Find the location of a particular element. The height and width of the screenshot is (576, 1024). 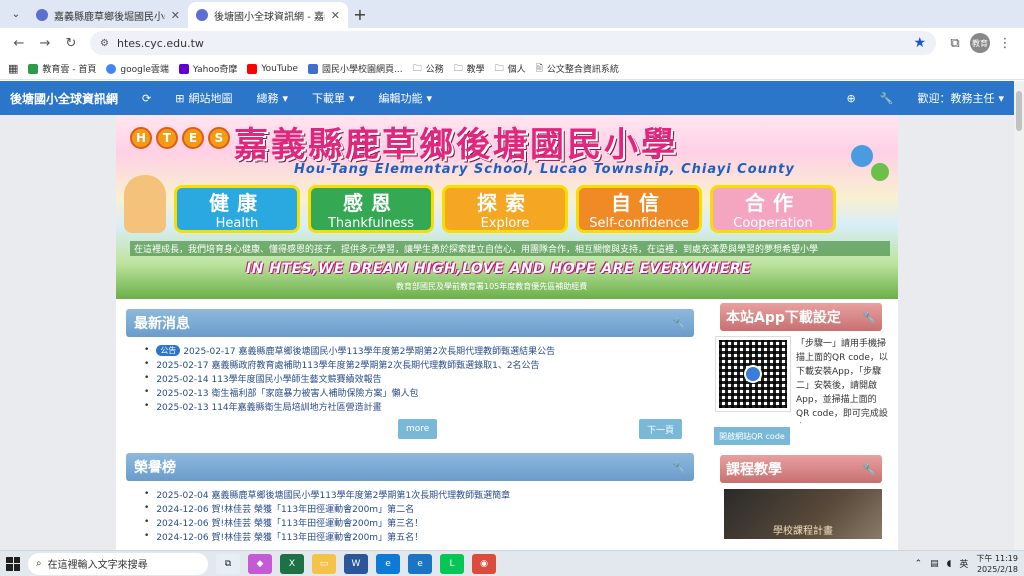

bookmark-item: google雲端 is located at coordinates (137, 68).